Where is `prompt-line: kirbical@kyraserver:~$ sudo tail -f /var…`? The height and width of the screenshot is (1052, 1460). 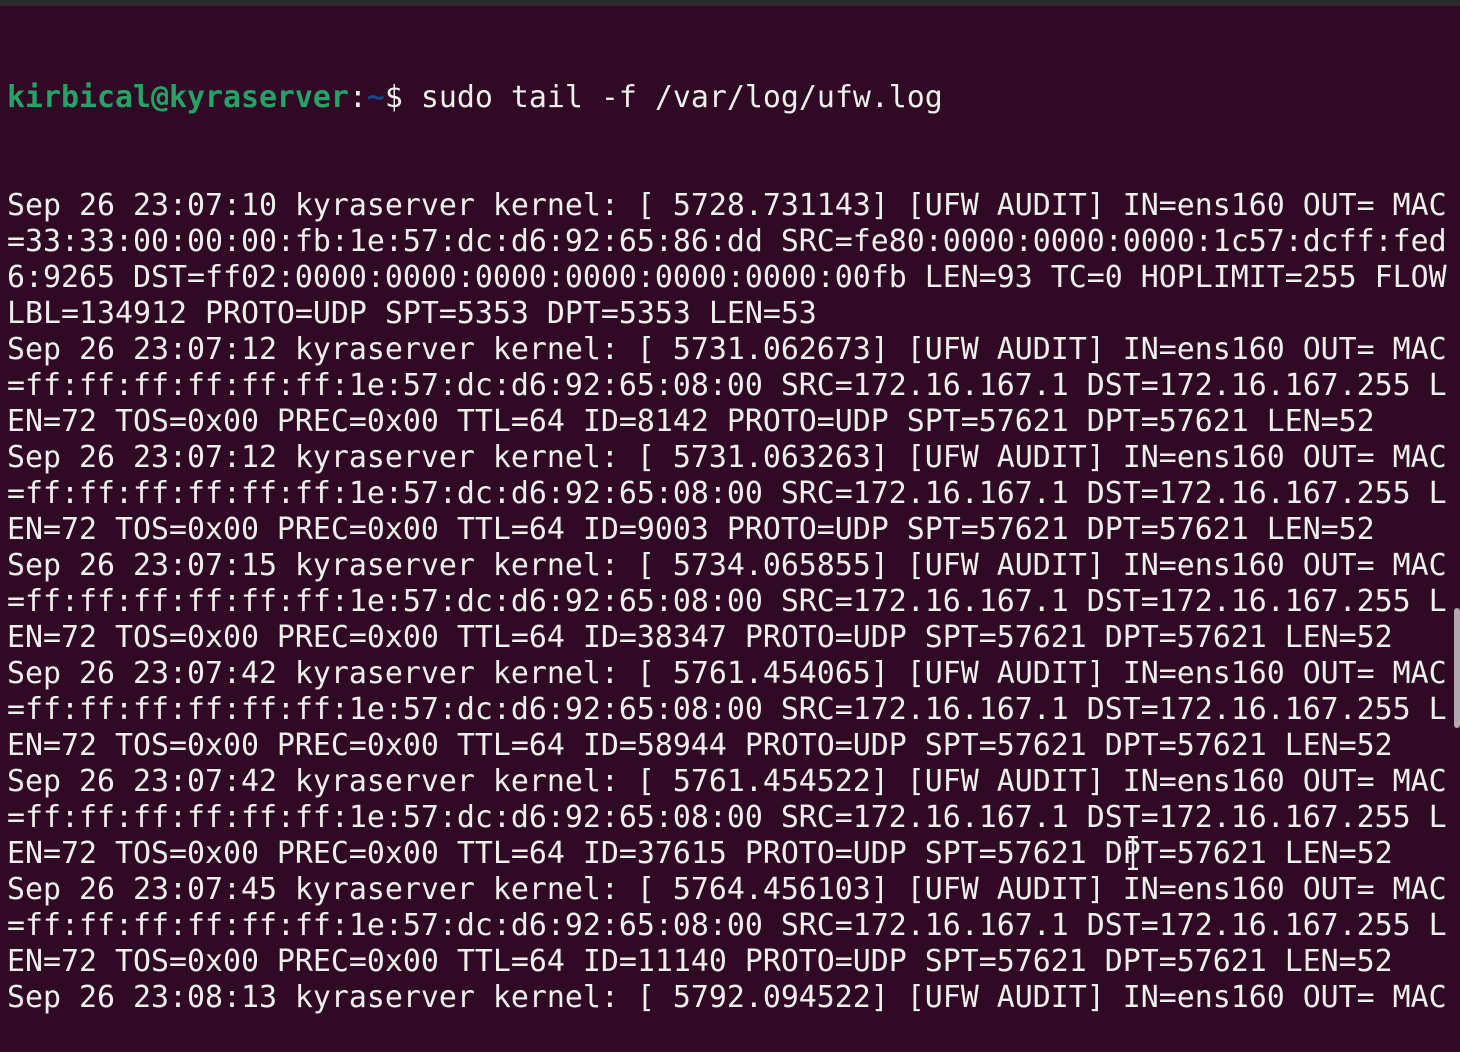
prompt-line: kirbical@kyraserver:~$ sudo tail -f /var… is located at coordinates (727, 98).